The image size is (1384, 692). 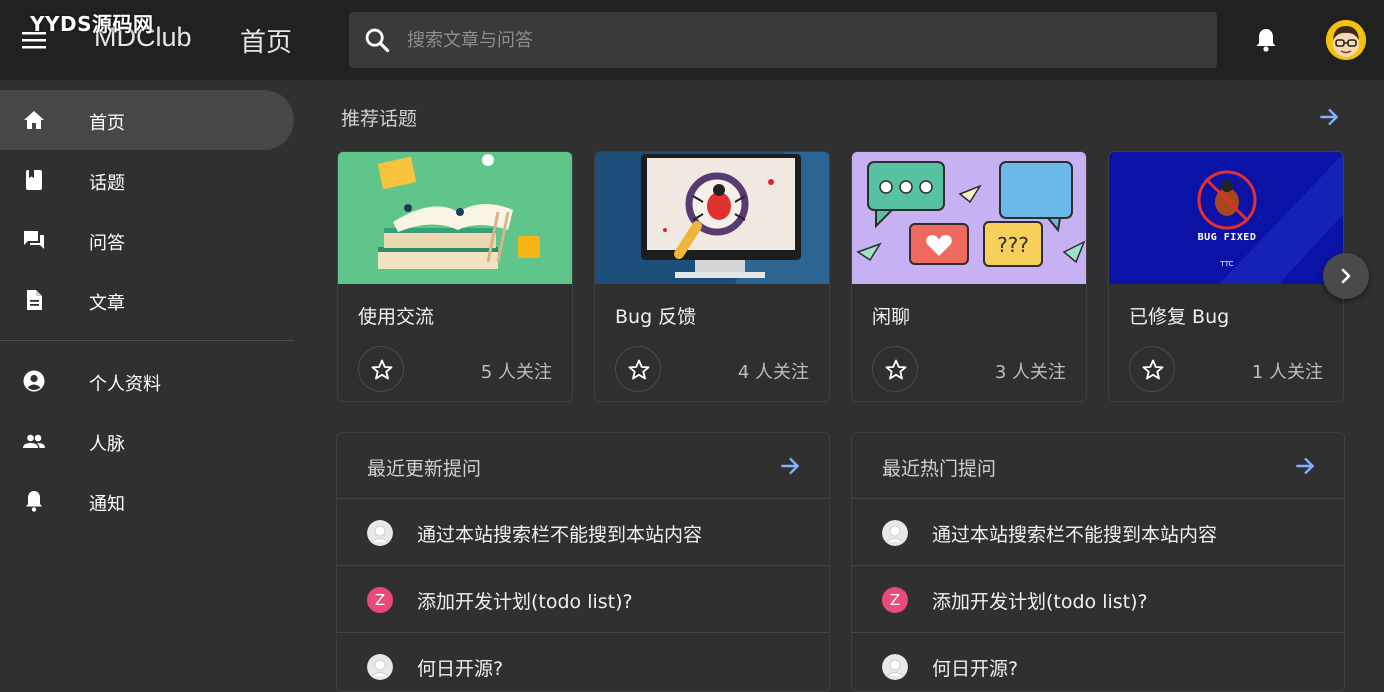 What do you see at coordinates (773, 372) in the screenshot?
I see `follower-count: 4 人关注` at bounding box center [773, 372].